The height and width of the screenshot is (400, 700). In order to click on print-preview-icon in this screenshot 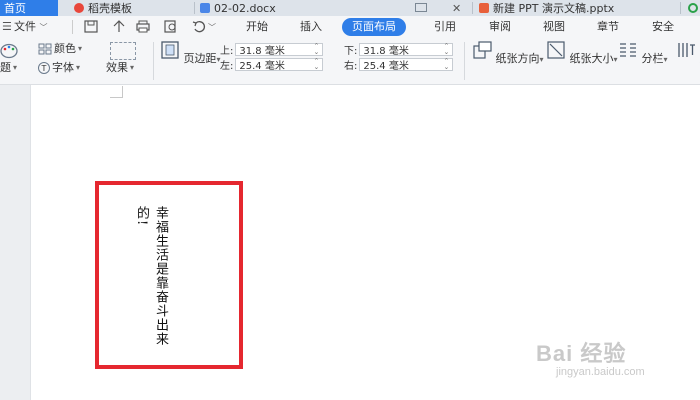, I will do `click(171, 26)`.